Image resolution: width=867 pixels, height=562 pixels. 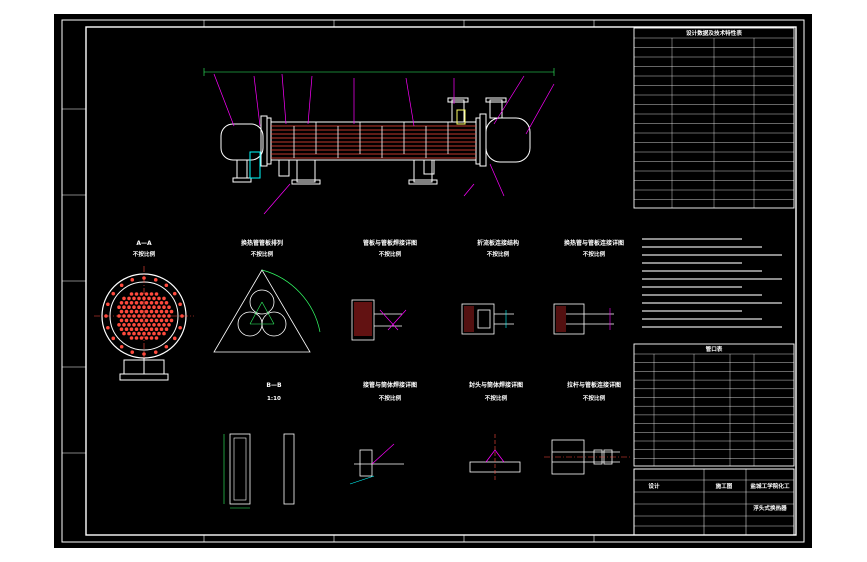 What do you see at coordinates (714, 502) in the screenshot?
I see `title-block: 盐城工学院化工 浮头式换热器 设计 施工图` at bounding box center [714, 502].